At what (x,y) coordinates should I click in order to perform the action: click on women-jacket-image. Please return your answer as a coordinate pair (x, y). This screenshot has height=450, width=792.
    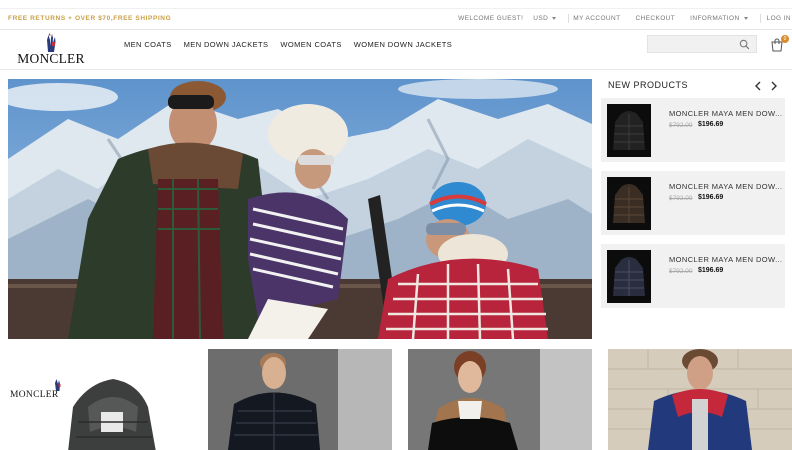
    Looking at the image, I should click on (500, 399).